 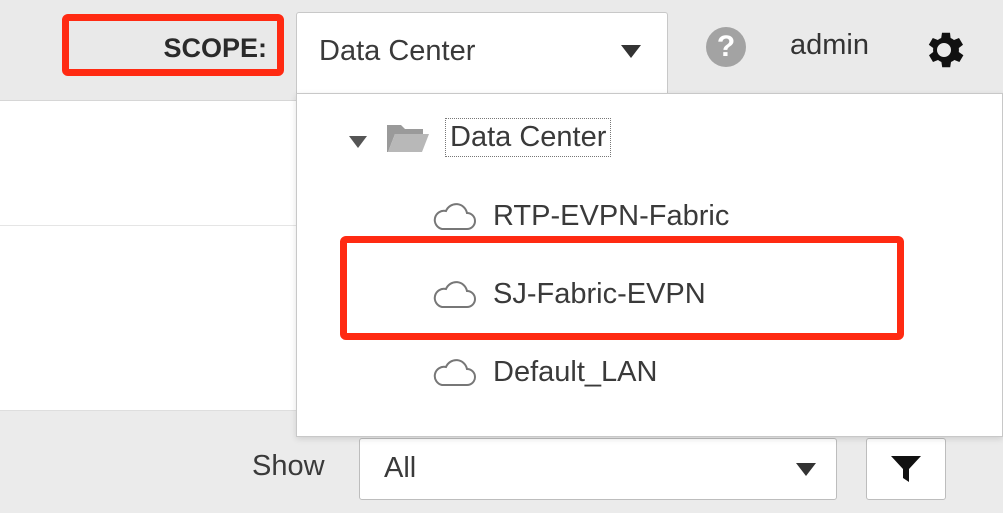 I want to click on funnel-icon, so click(x=906, y=469).